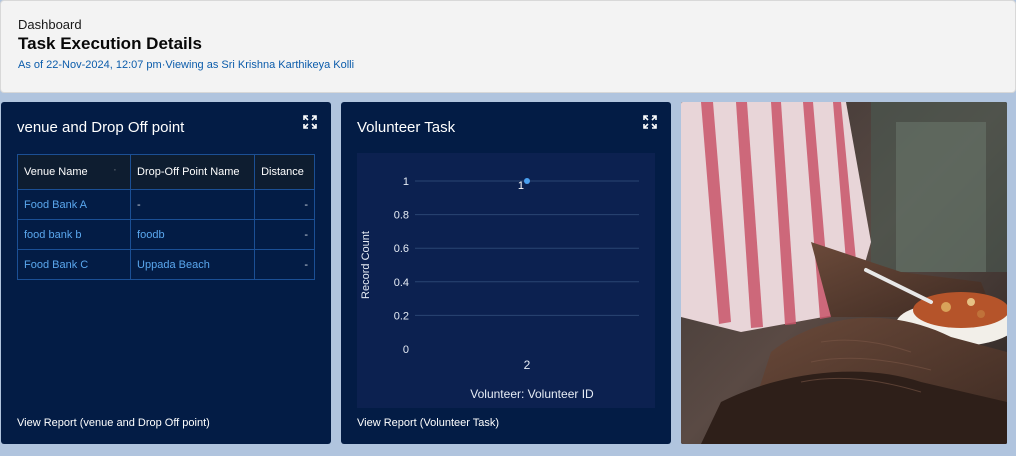  Describe the element at coordinates (406, 350) in the screenshot. I see `y-tick-label: 0` at that location.